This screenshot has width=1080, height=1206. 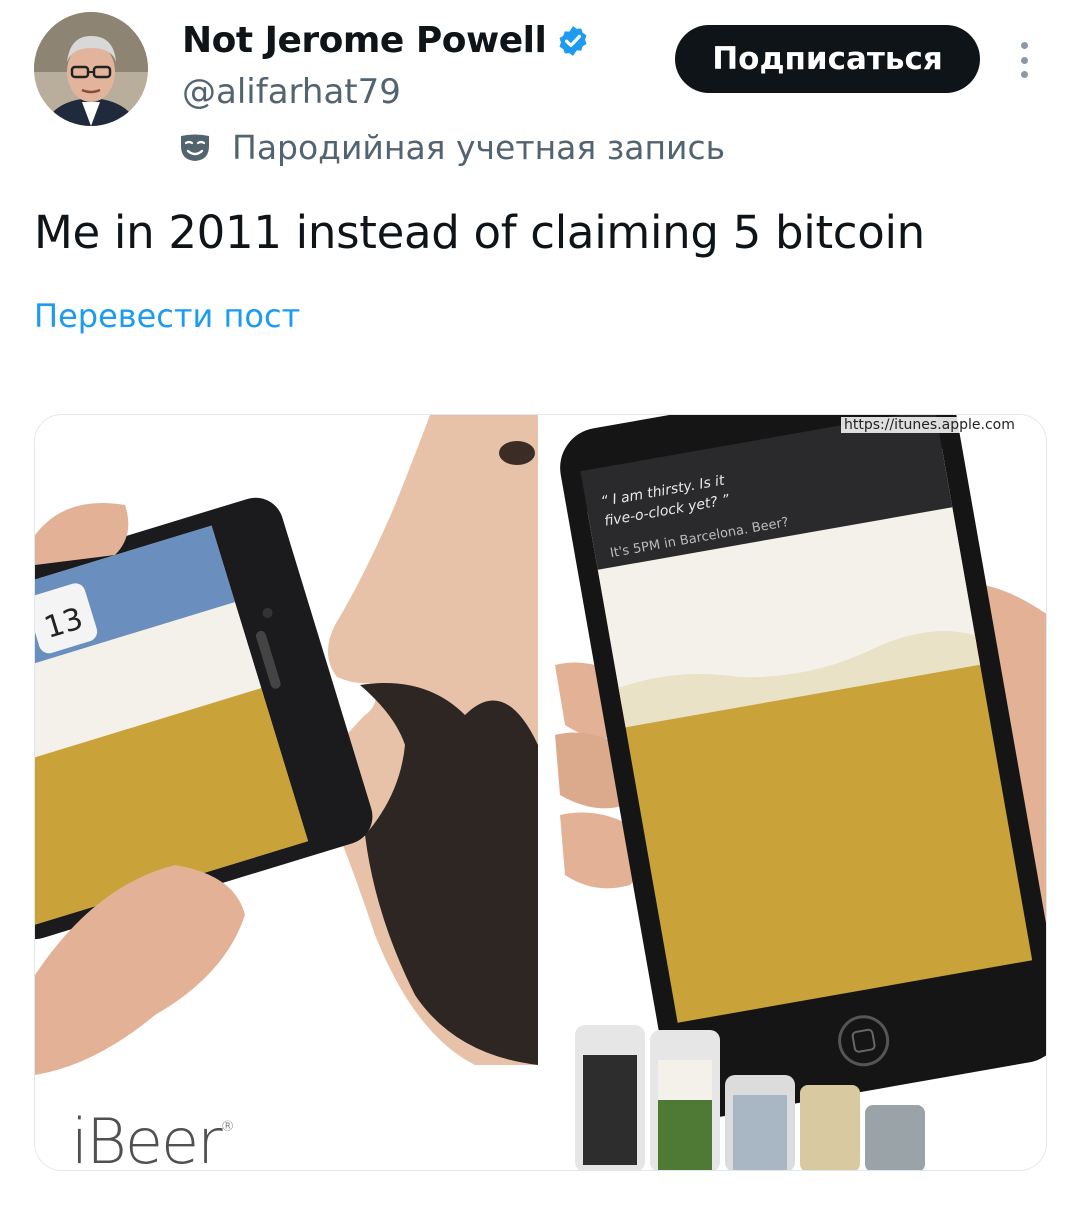 I want to click on author-handle: @alifarhat79, so click(x=291, y=92).